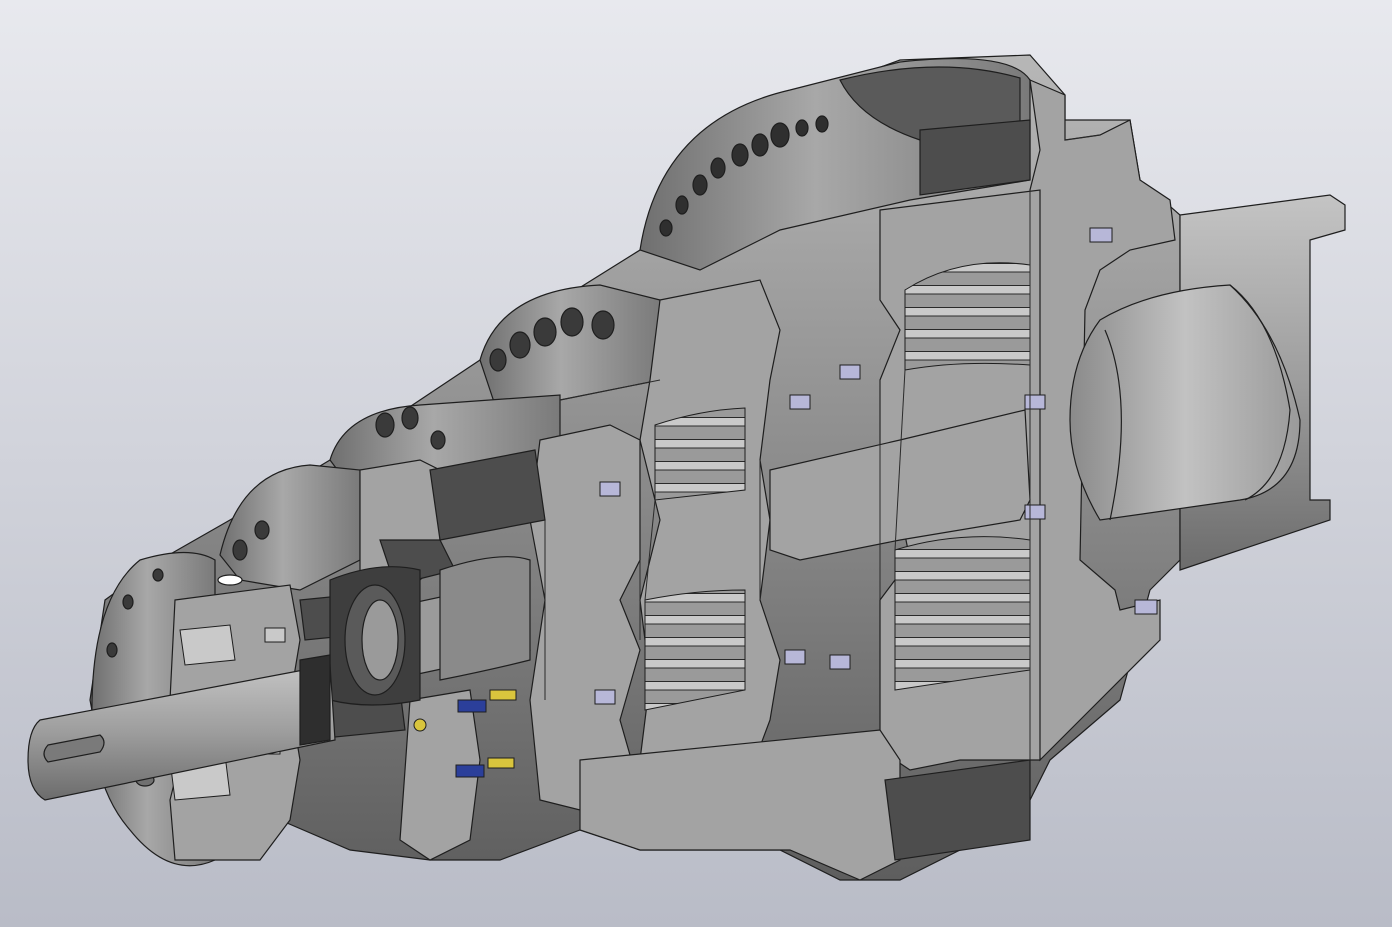  What do you see at coordinates (695, 650) in the screenshot?
I see `ring-gear-stage-3-lower` at bounding box center [695, 650].